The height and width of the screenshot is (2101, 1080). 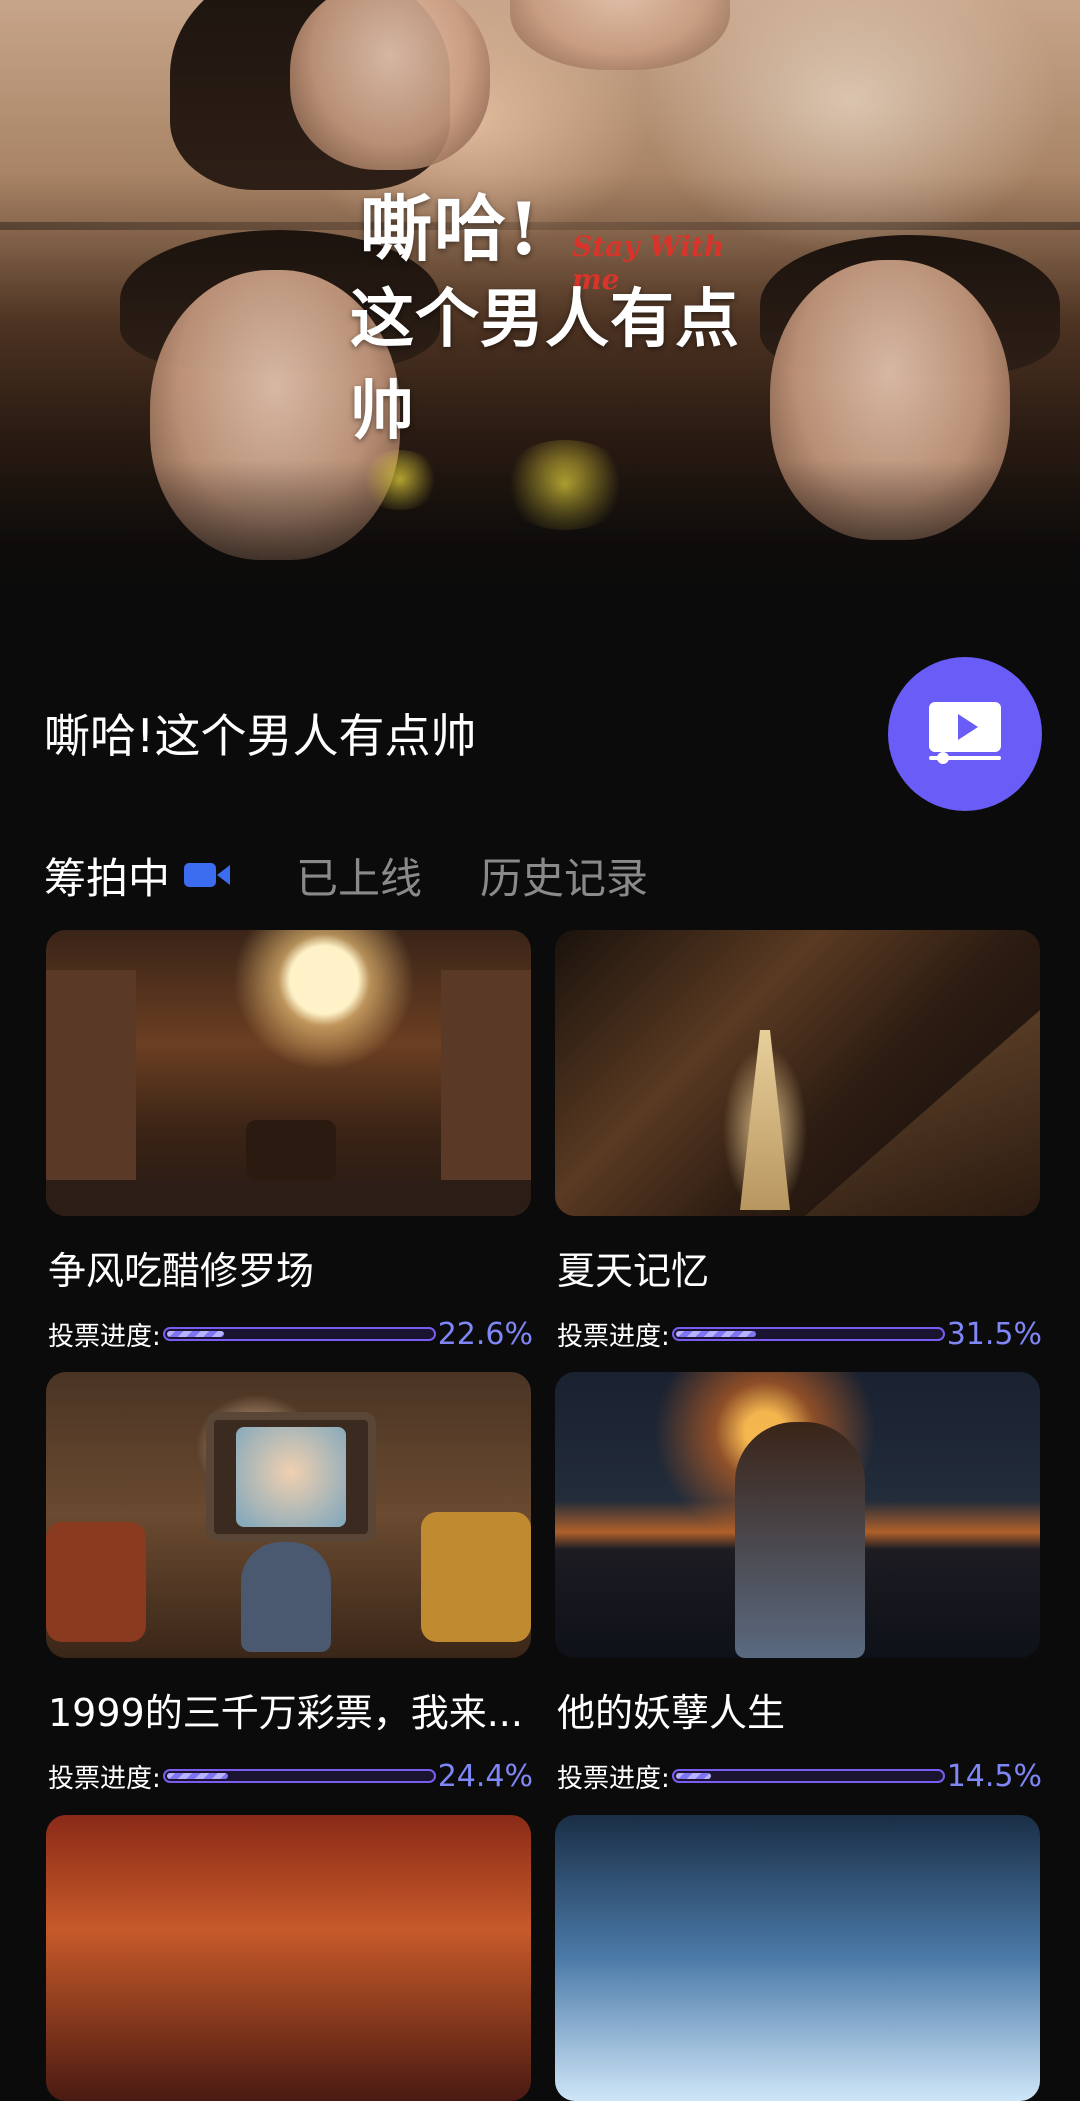 What do you see at coordinates (994, 1334) in the screenshot?
I see `vote-progress-percent: 31.5%` at bounding box center [994, 1334].